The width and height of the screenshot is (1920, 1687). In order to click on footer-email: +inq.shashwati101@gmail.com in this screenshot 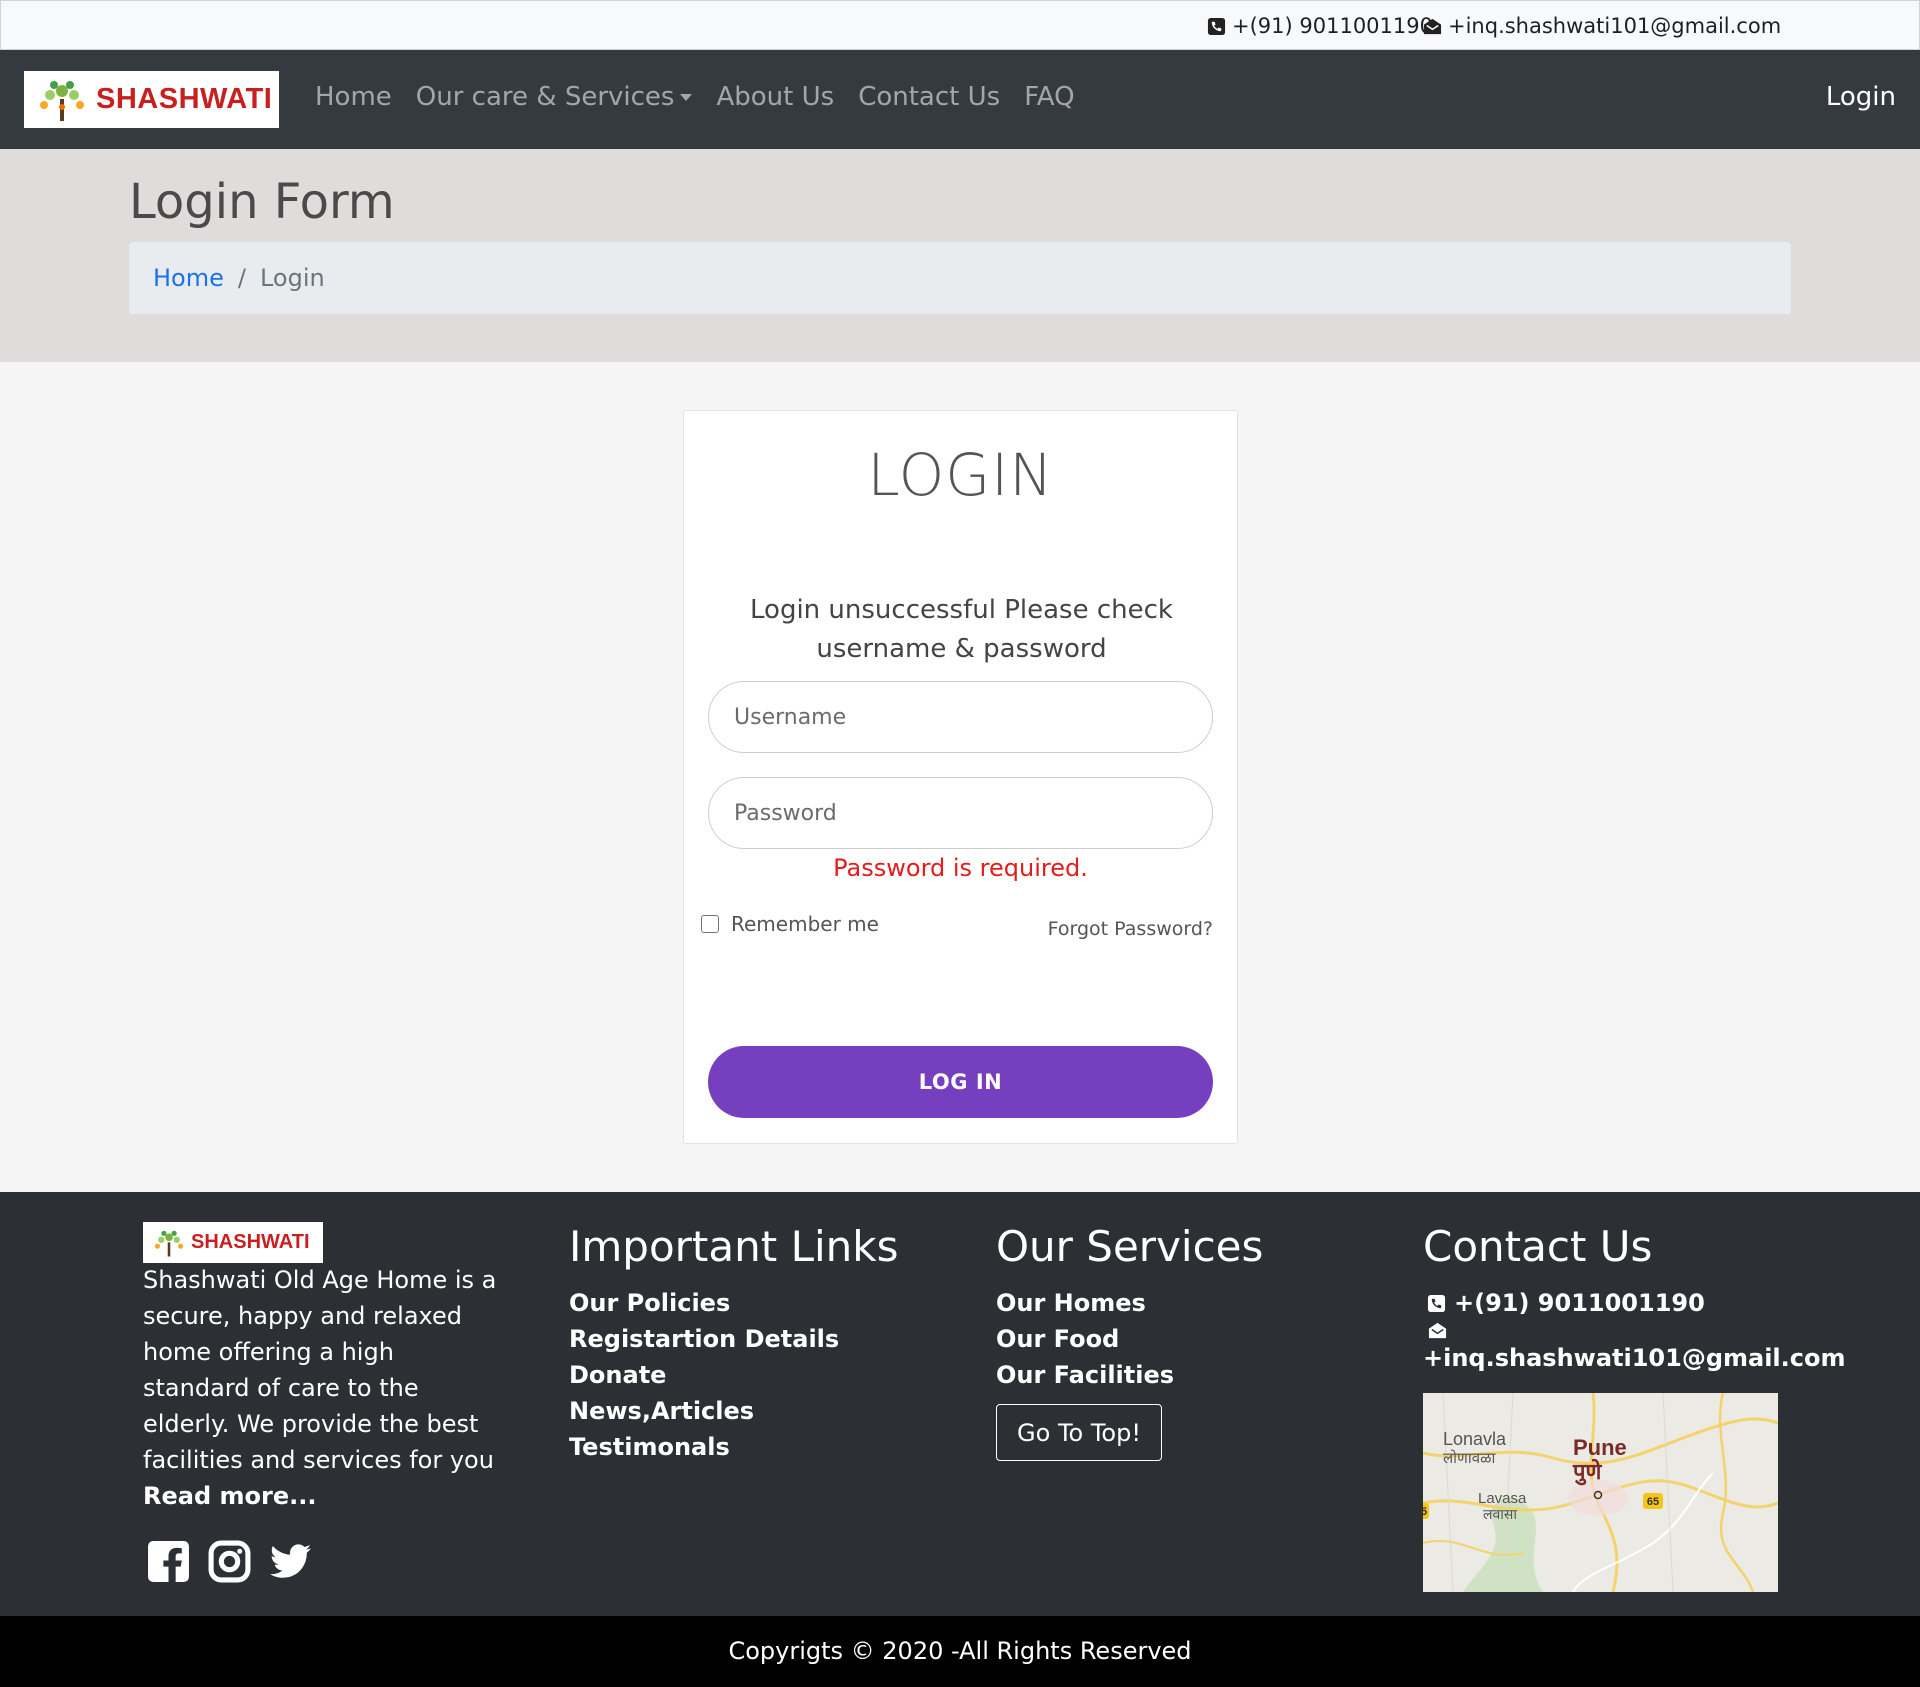, I will do `click(1634, 1358)`.